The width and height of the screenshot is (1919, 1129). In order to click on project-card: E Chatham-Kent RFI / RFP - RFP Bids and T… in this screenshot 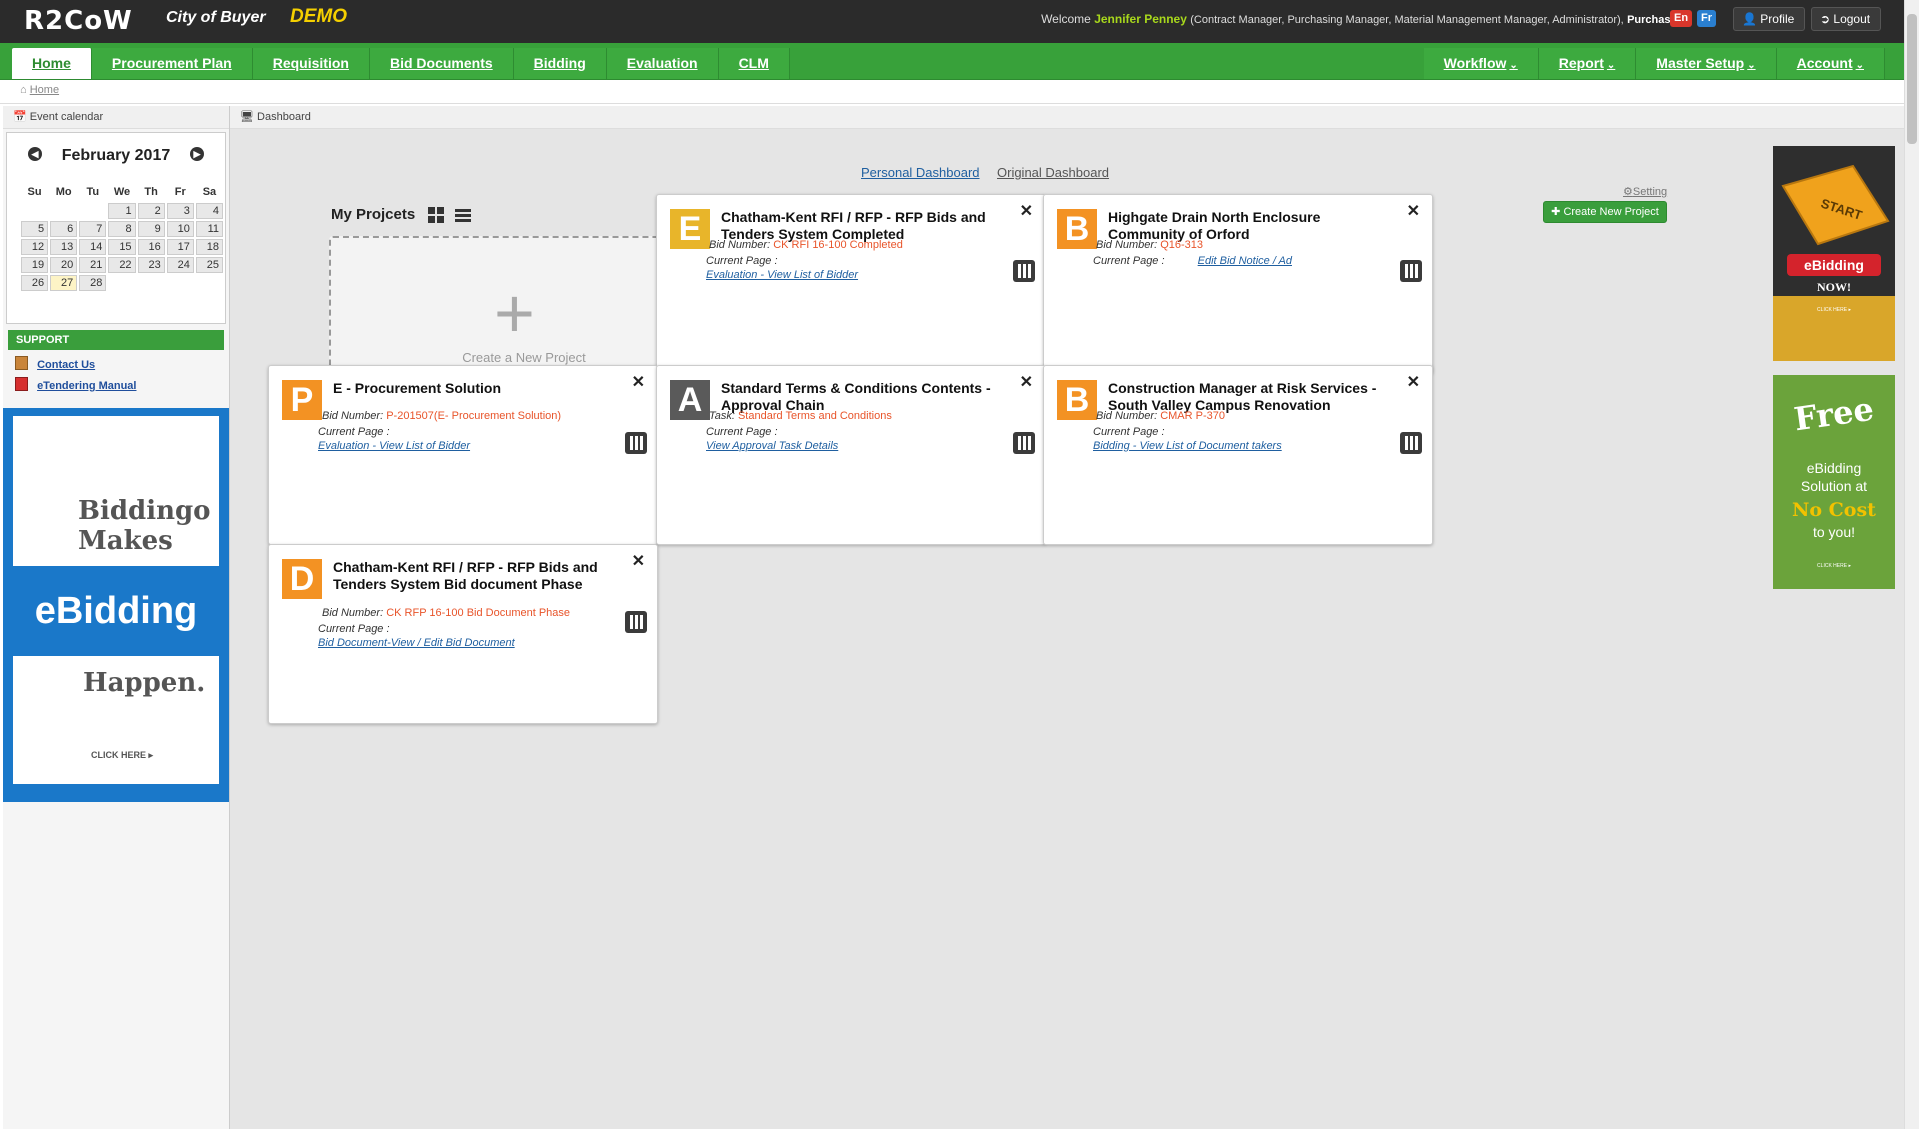, I will do `click(851, 284)`.